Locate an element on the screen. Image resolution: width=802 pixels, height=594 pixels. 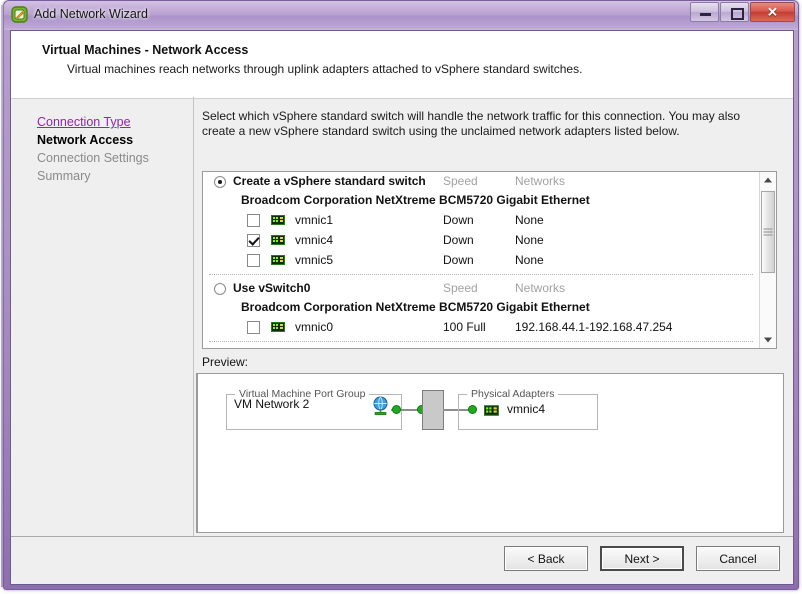
adapter-speed: 100 Full is located at coordinates (464, 327).